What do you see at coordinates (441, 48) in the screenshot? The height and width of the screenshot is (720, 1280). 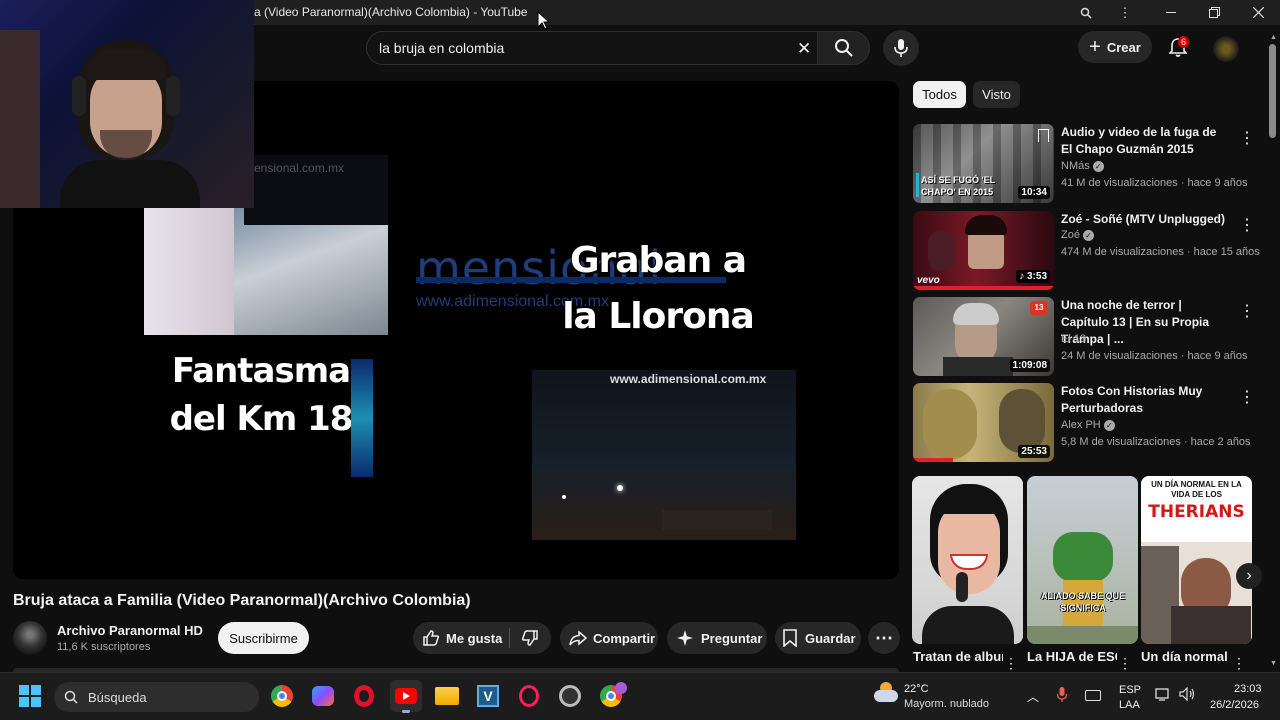 I see `search-input: la bruja en colombia` at bounding box center [441, 48].